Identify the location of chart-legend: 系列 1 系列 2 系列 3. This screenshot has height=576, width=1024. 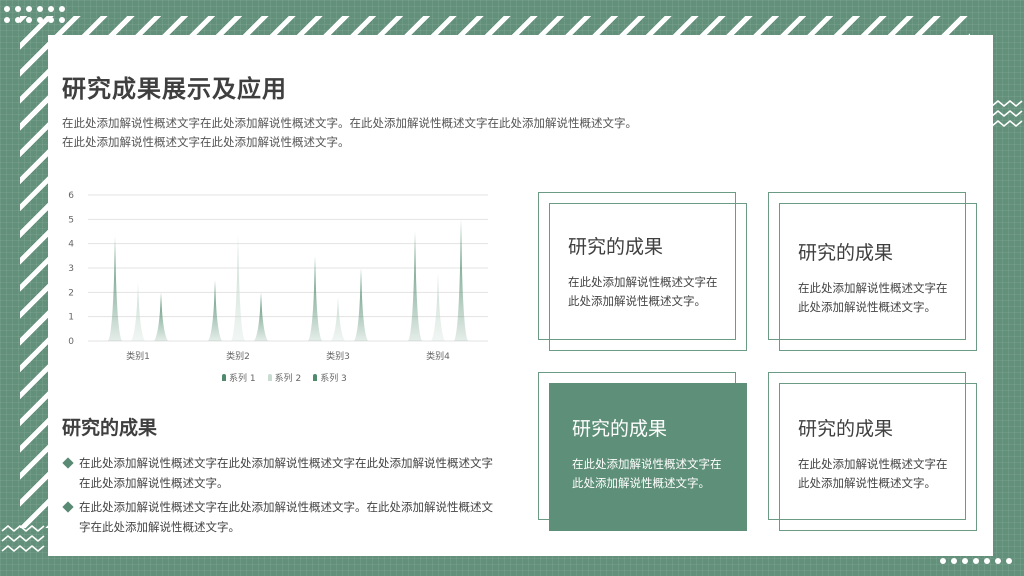
(284, 377).